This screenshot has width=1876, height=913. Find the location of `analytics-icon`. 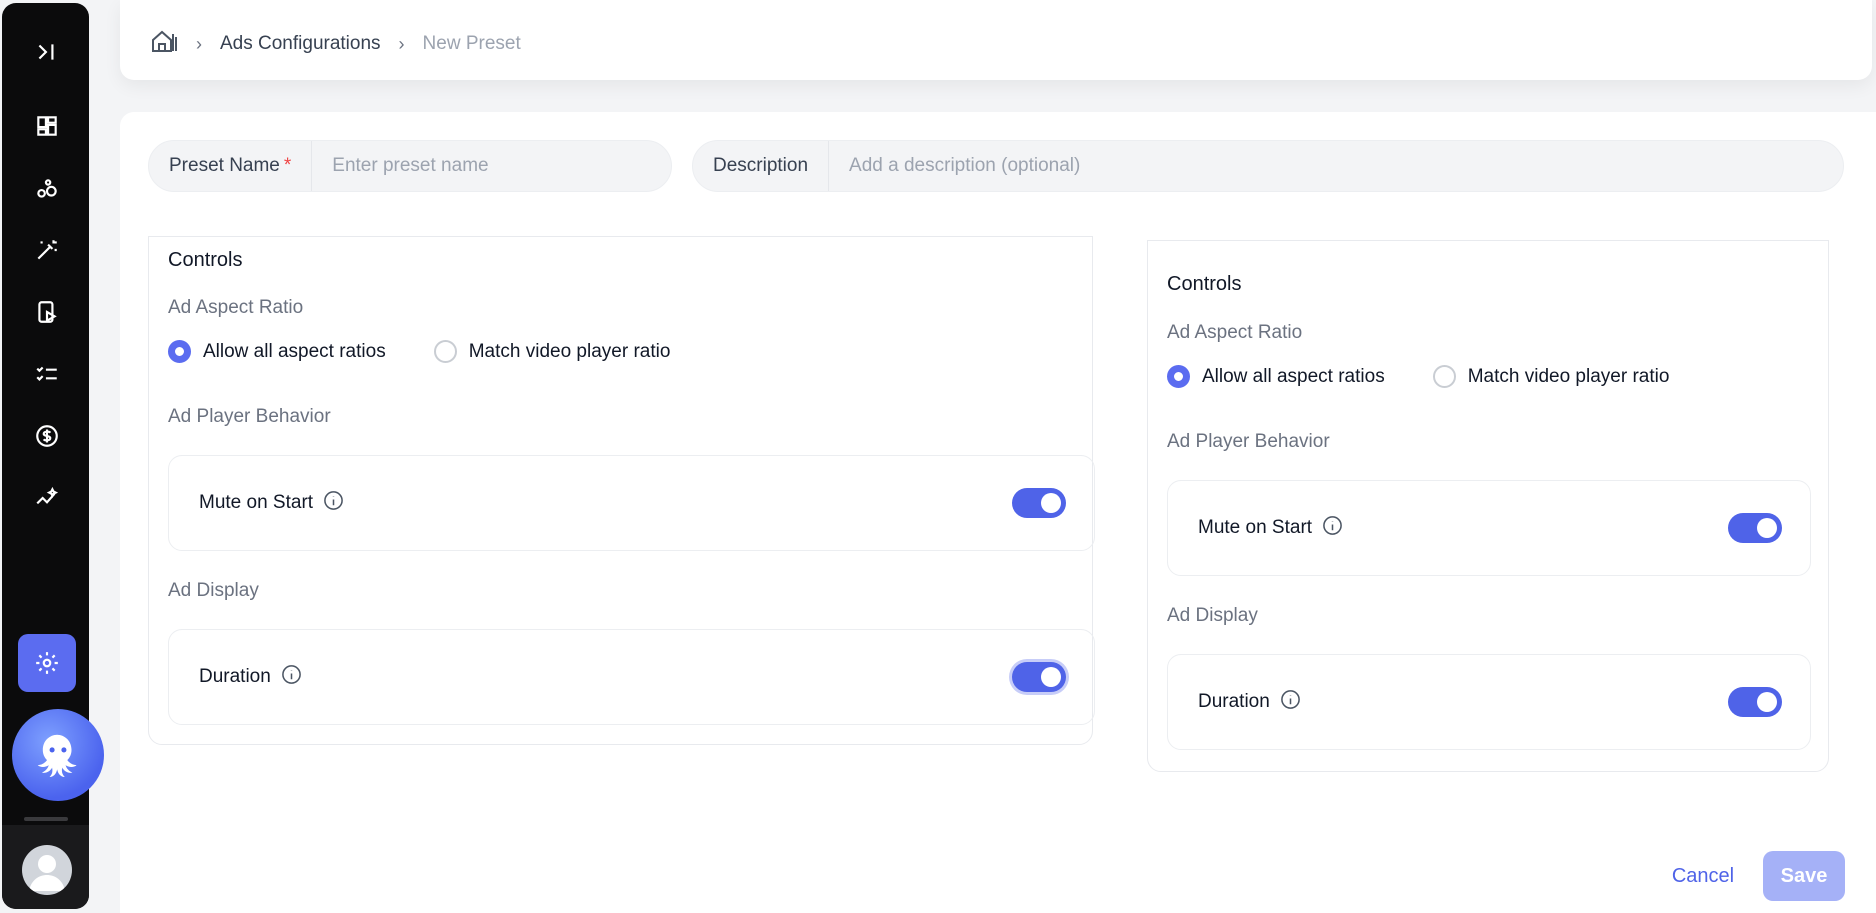

analytics-icon is located at coordinates (47, 498).